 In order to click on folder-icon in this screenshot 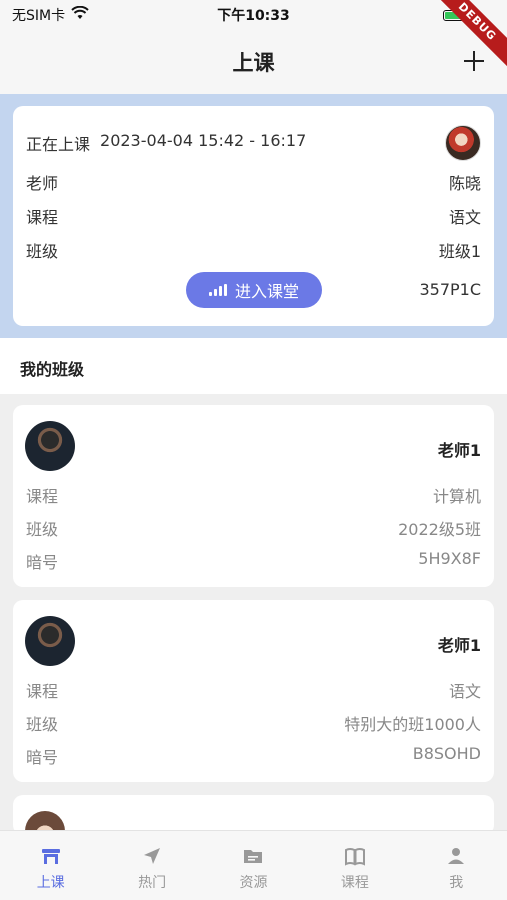, I will do `click(253, 856)`.